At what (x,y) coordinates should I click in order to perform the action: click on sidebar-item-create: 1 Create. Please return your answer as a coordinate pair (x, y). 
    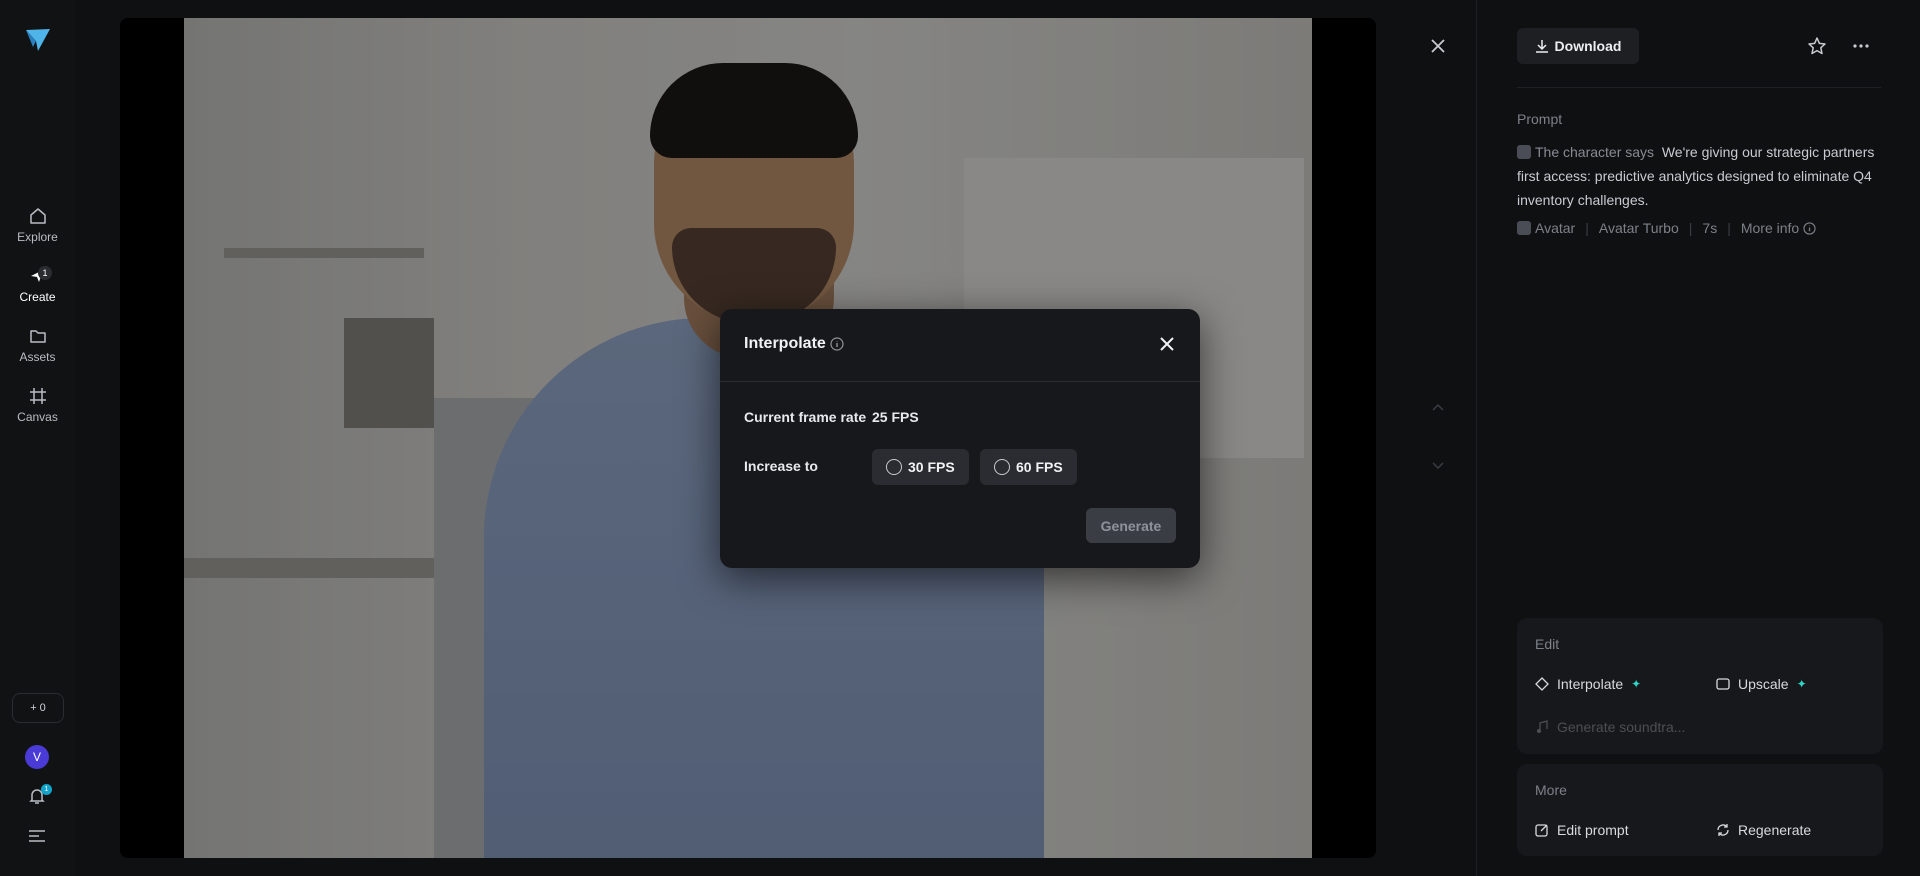
    Looking at the image, I should click on (37, 285).